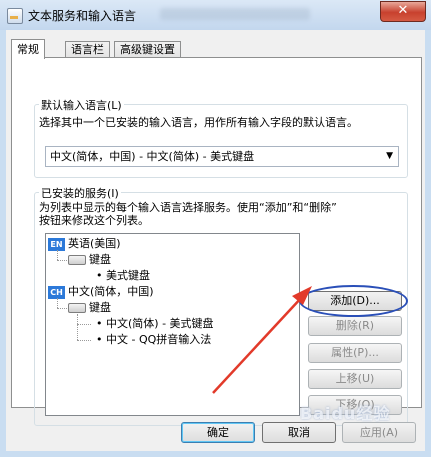 Image resolution: width=431 pixels, height=457 pixels. Describe the element at coordinates (188, 207) in the screenshot. I see `installed-services-description-line1: 为列表中显示的每个输入语言选择服务。使用“添加”和“删除”` at that location.